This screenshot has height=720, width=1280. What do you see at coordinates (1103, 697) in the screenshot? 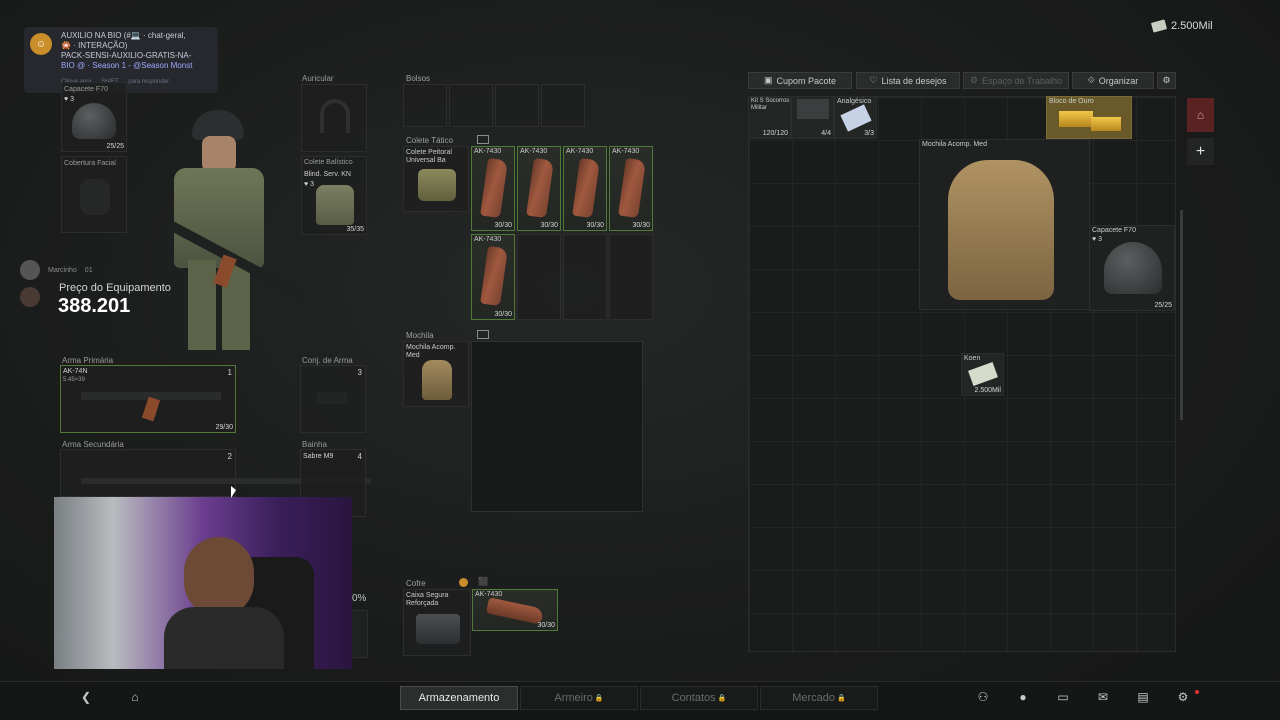
I see `mail-icon: ✉` at bounding box center [1103, 697].